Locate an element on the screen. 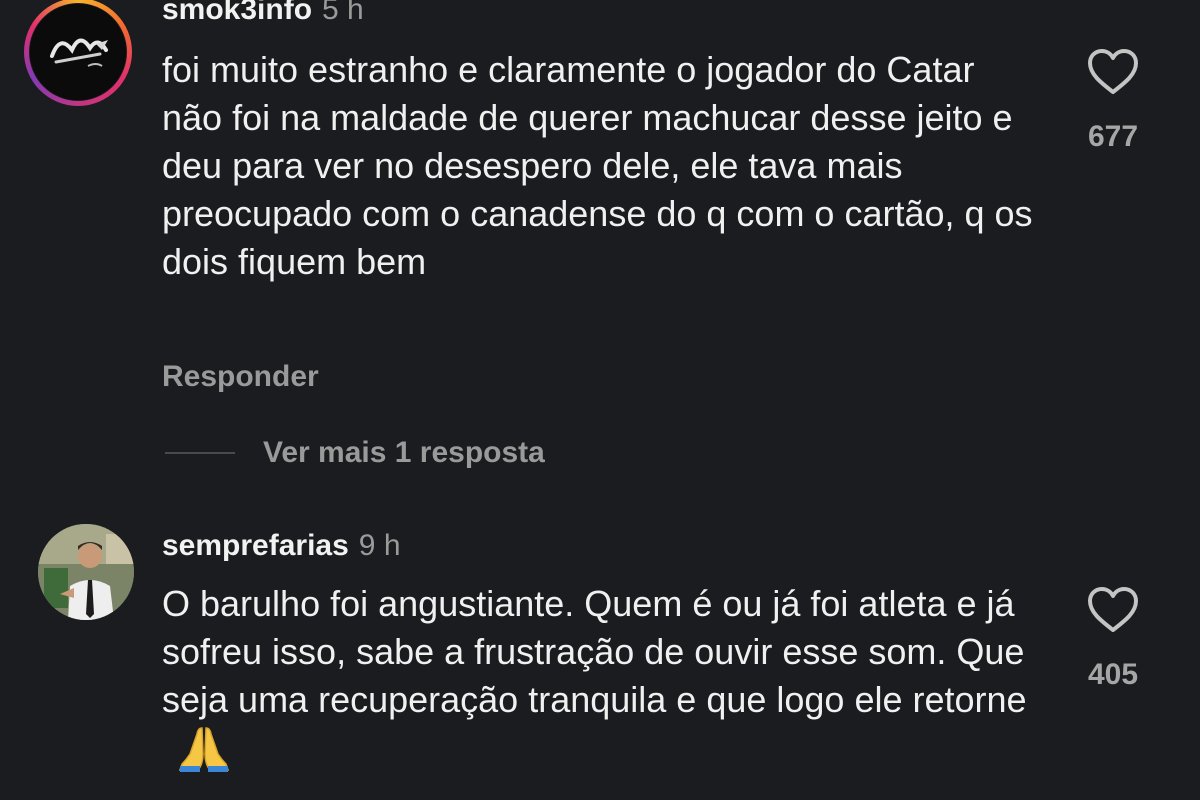 Image resolution: width=1200 pixels, height=800 pixels. like-button: 405 is located at coordinates (1113, 639).